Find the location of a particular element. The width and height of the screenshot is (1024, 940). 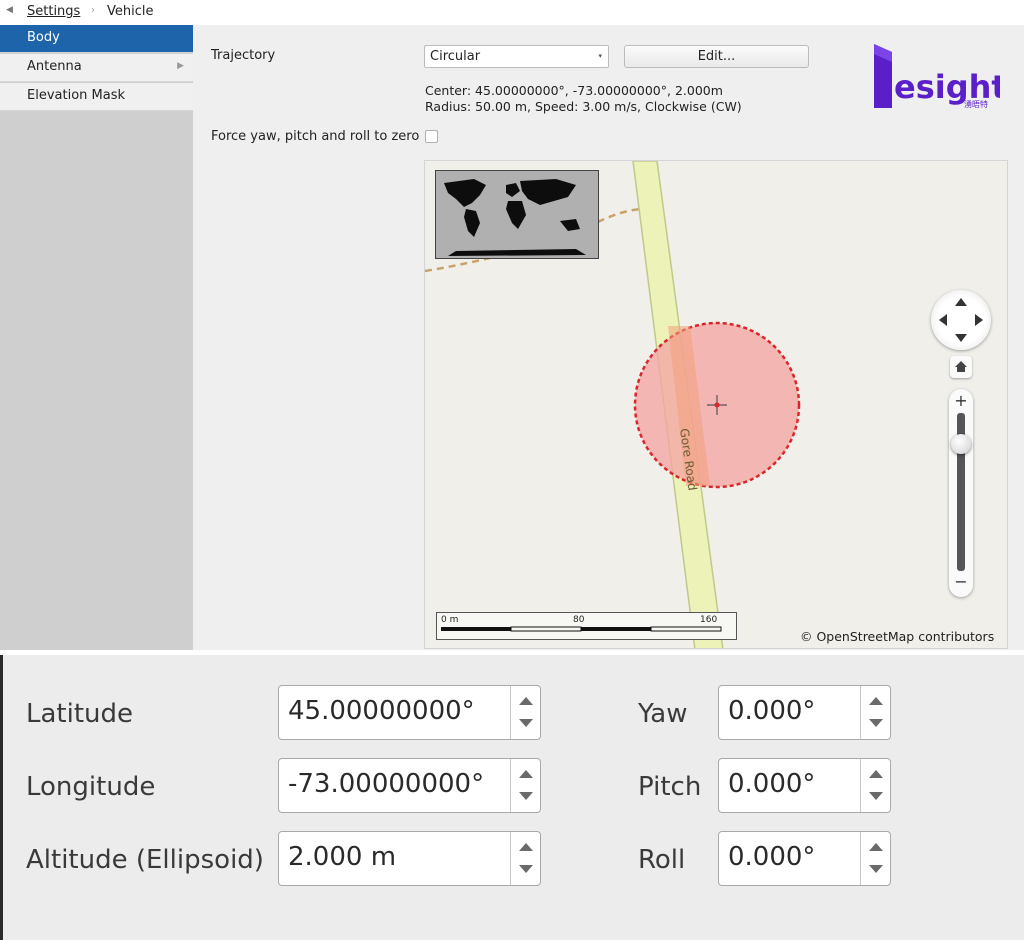

sidebar-item-body: Body is located at coordinates (96, 39).